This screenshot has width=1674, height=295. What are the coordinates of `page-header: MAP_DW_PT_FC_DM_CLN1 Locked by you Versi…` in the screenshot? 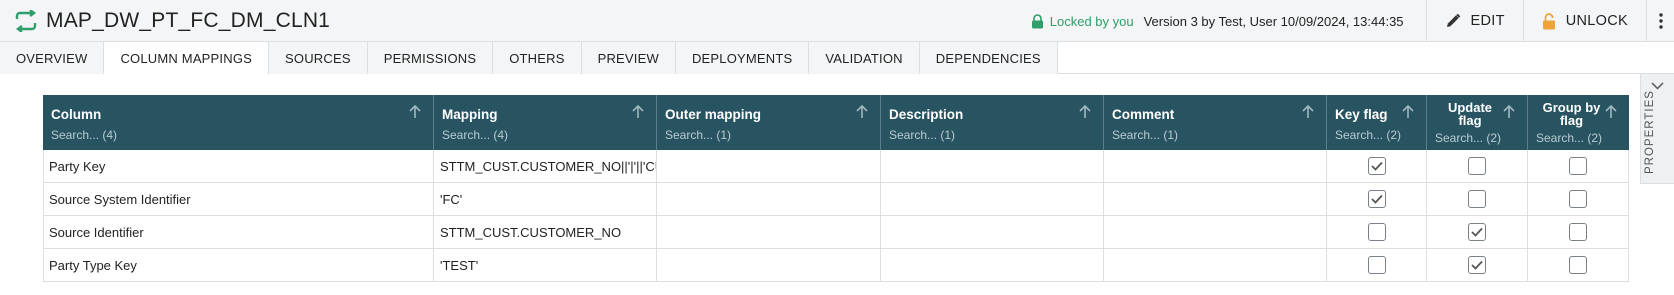 It's located at (837, 21).